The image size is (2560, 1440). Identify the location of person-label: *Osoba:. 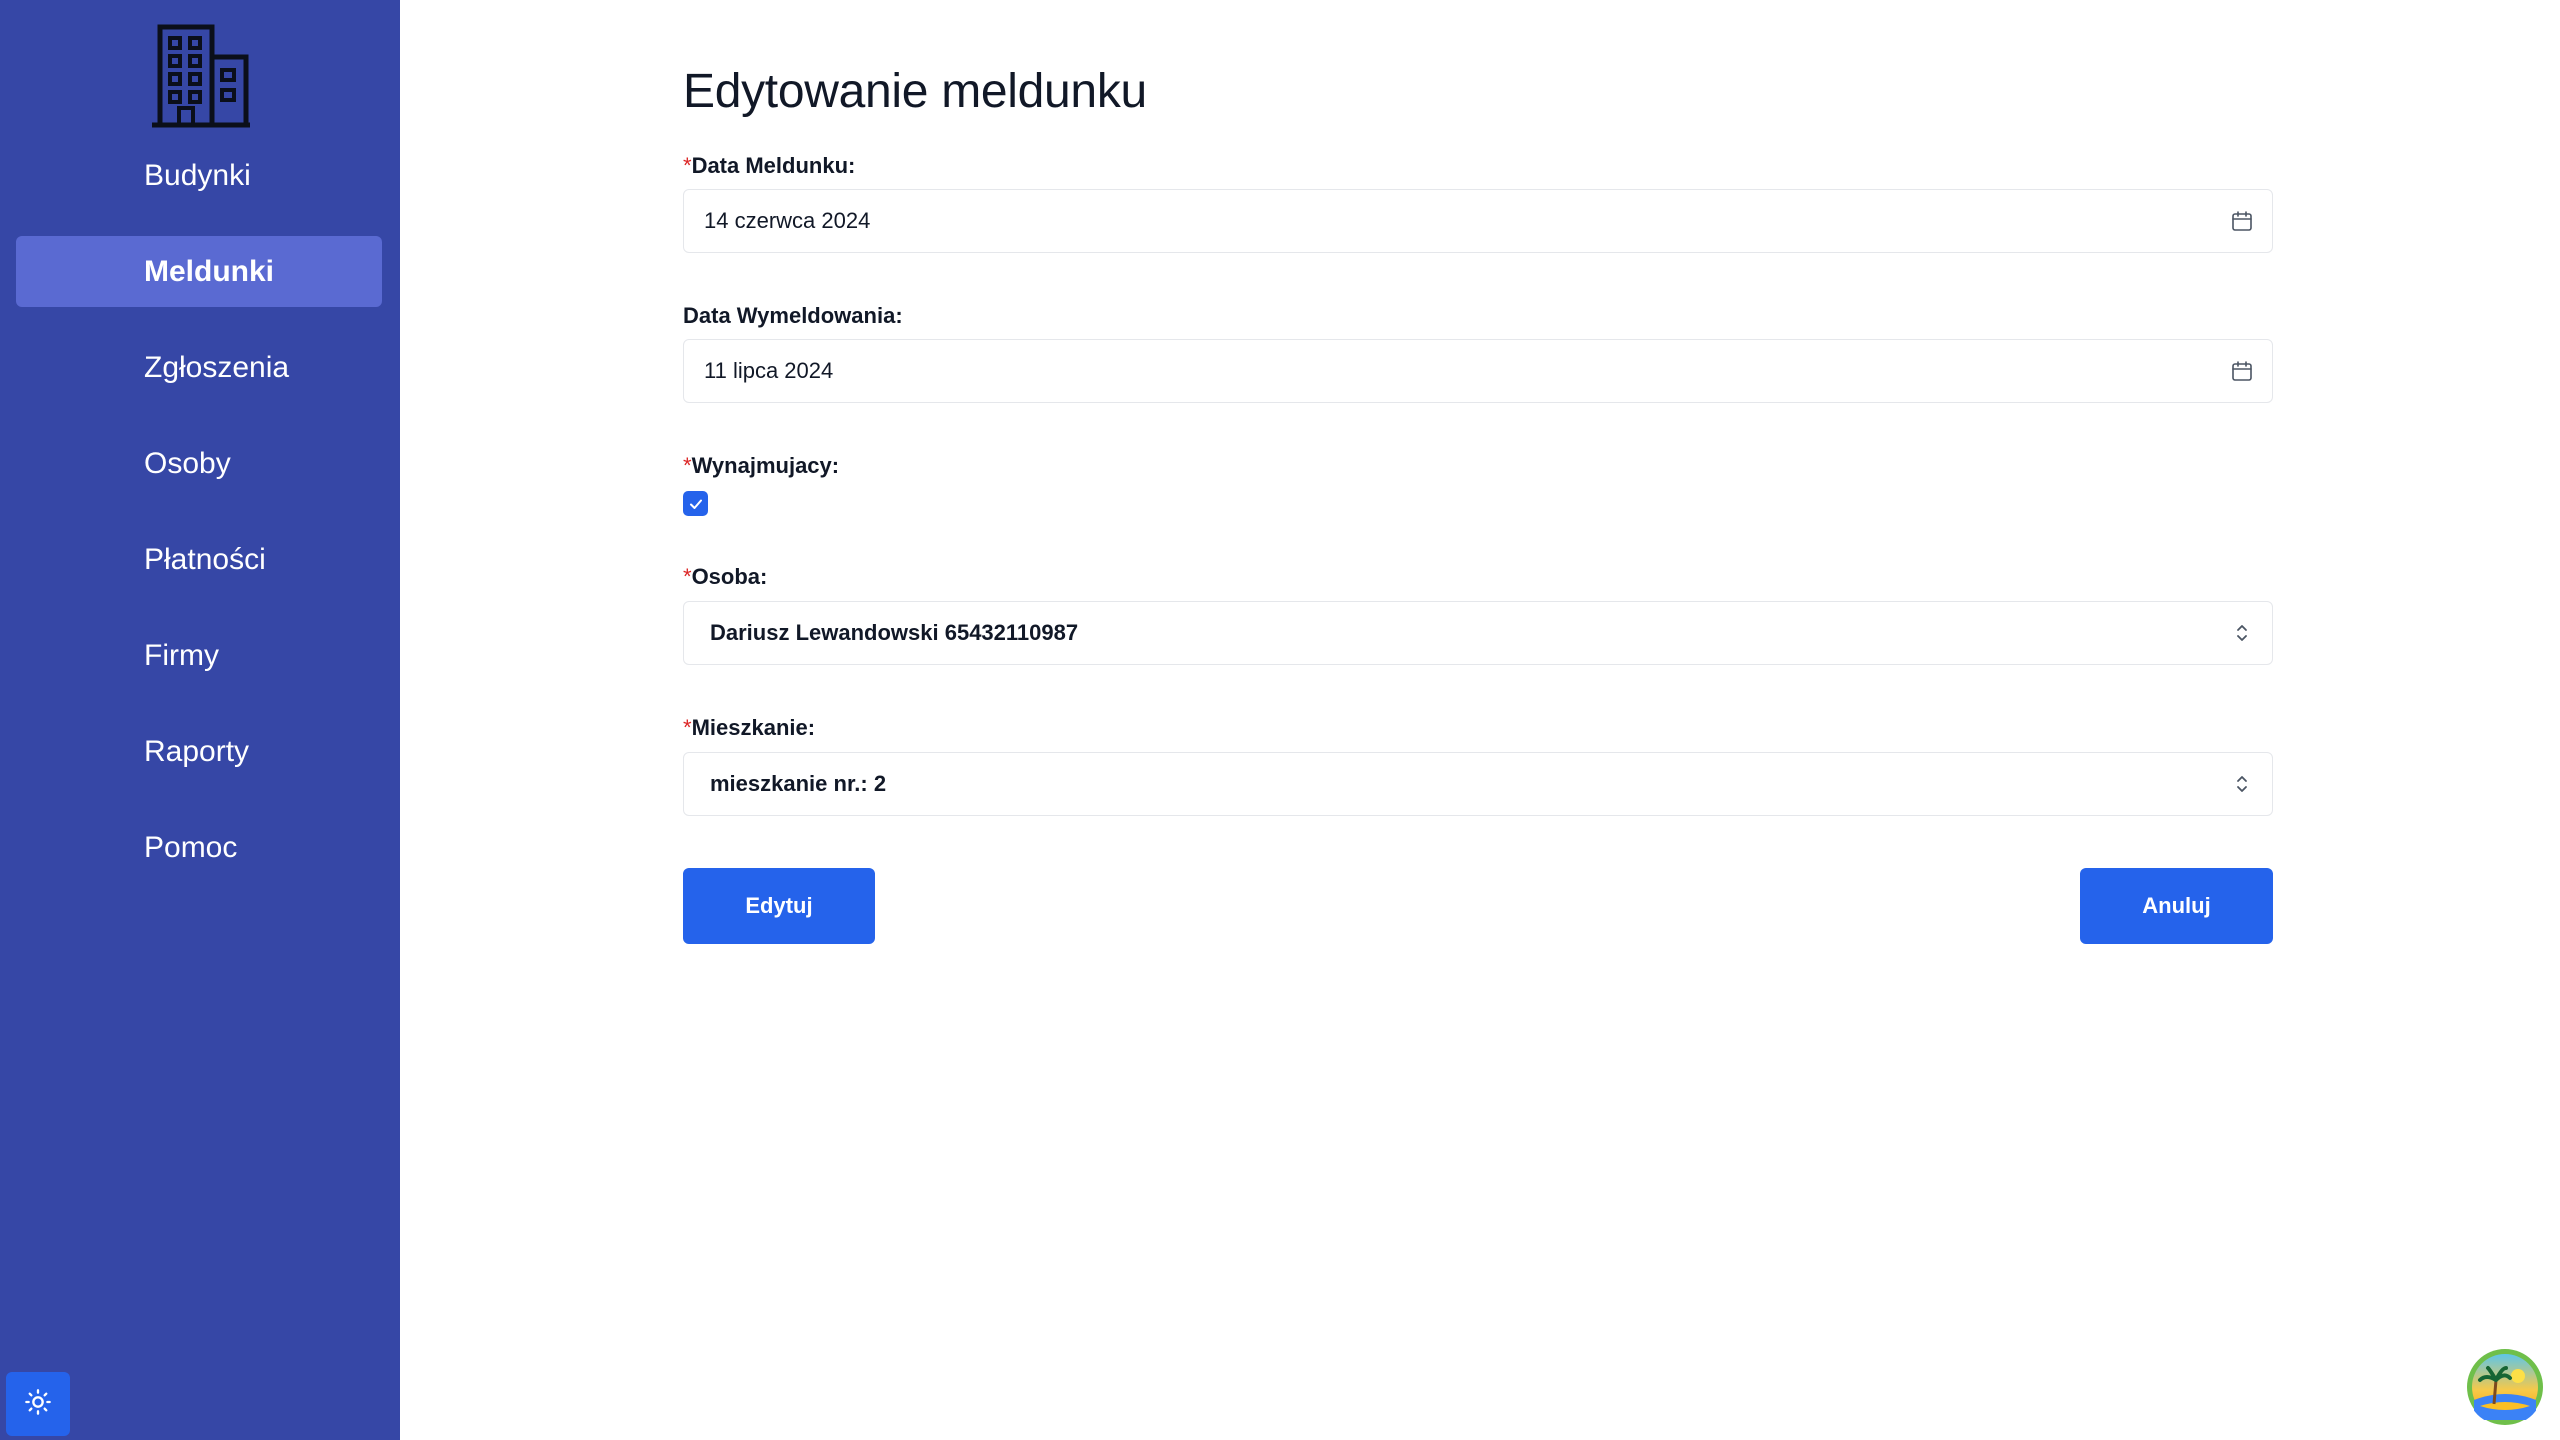
(725, 576).